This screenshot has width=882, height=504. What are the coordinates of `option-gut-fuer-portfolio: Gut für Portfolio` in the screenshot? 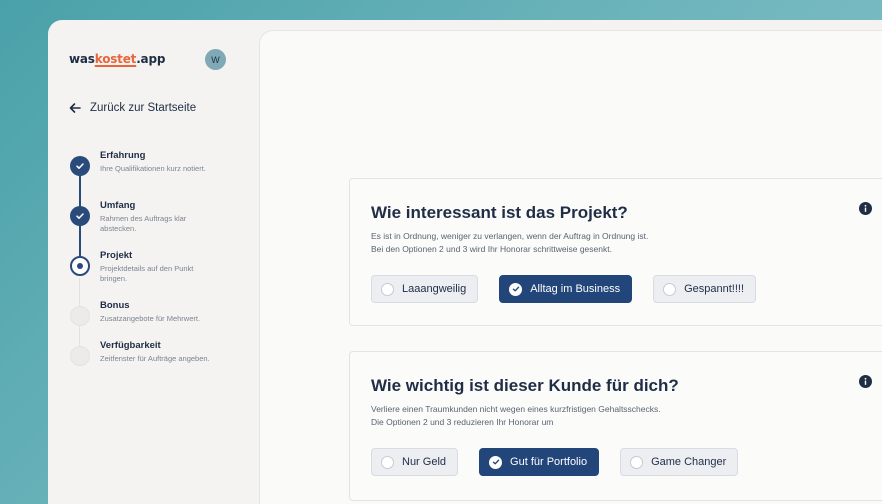 It's located at (539, 462).